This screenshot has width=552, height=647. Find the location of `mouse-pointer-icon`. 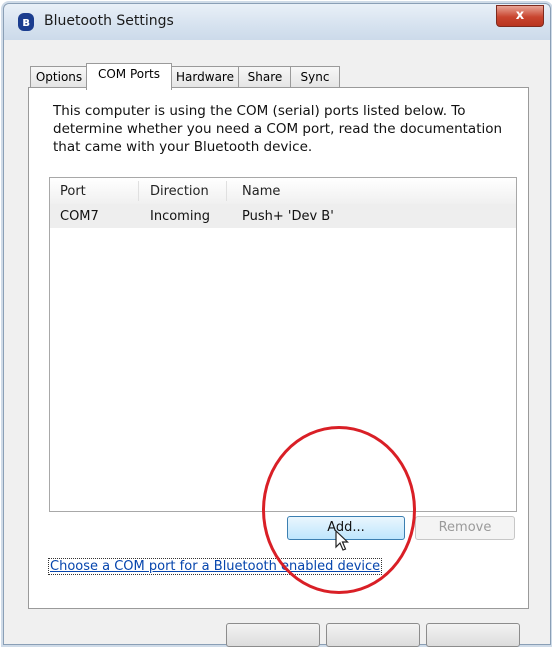

mouse-pointer-icon is located at coordinates (342, 540).